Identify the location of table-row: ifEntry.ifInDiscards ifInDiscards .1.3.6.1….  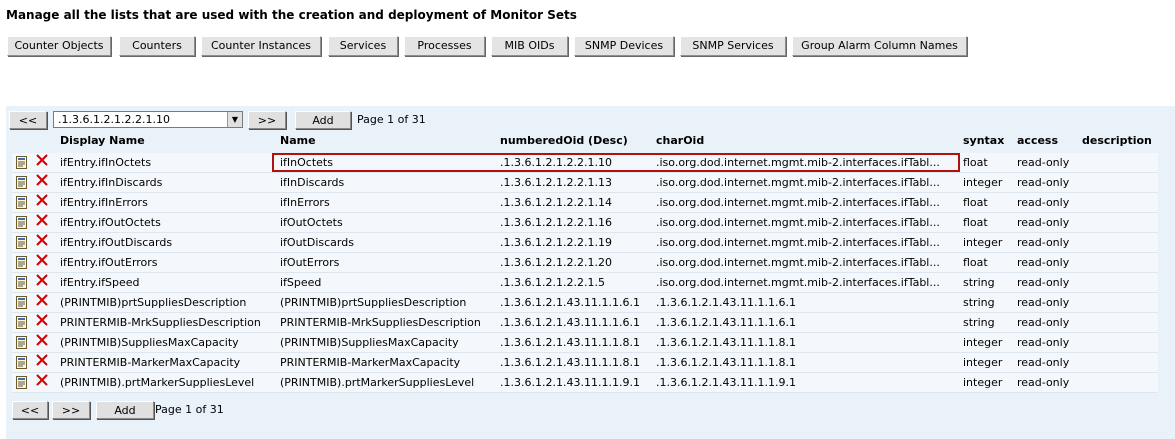
(585, 183).